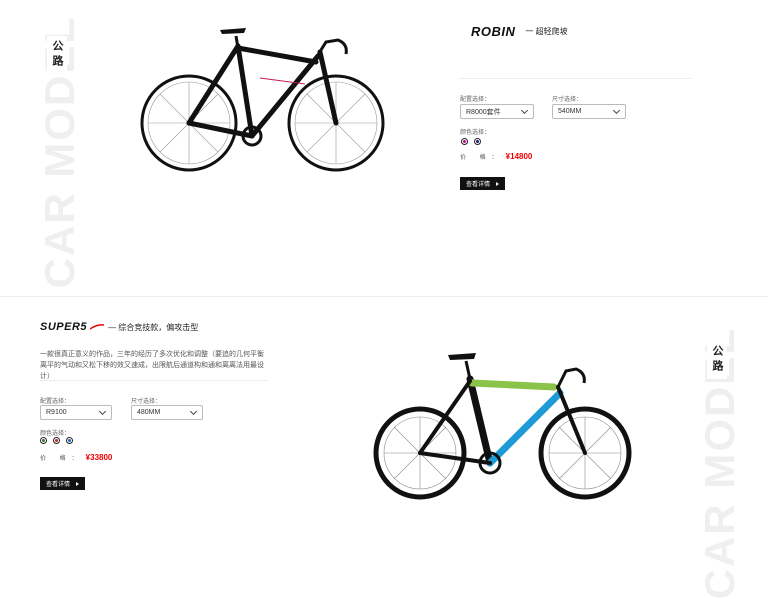 This screenshot has width=768, height=599. I want to click on size-select: 480MM, so click(167, 412).